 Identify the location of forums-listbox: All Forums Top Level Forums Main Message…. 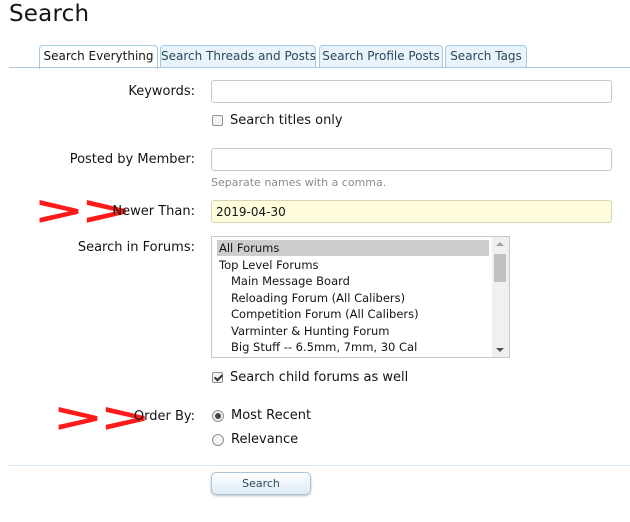
(360, 297).